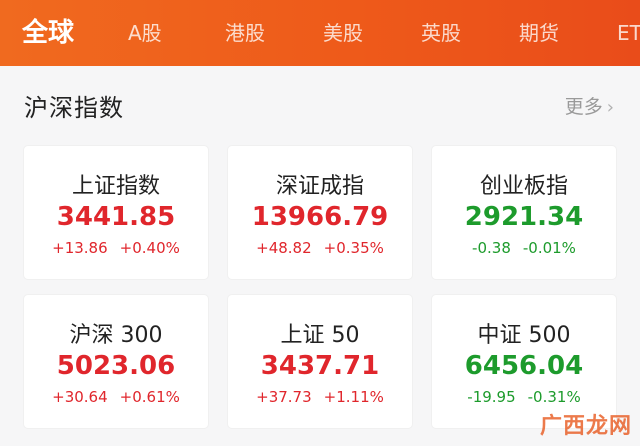 This screenshot has height=446, width=640. What do you see at coordinates (319, 186) in the screenshot?
I see `index-name: 深证成指` at bounding box center [319, 186].